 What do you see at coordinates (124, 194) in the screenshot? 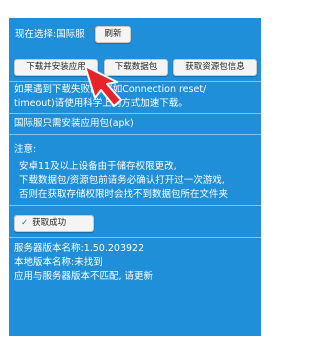
I see `warning-line-3: 否则在获取存储权限时会找不到数据包所在文件夹` at bounding box center [124, 194].